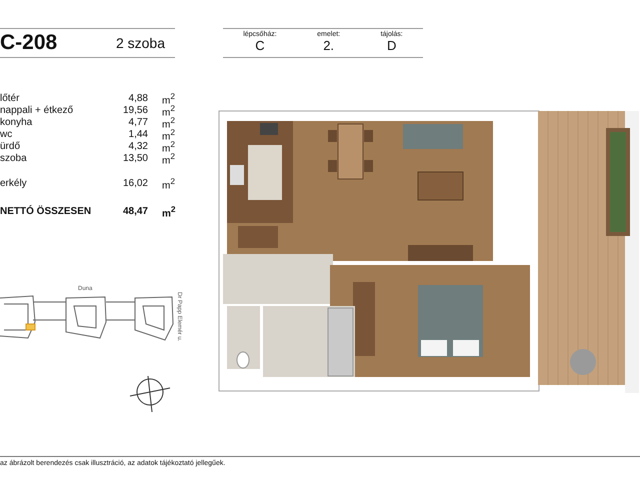 Image resolution: width=640 pixels, height=480 pixels. Describe the element at coordinates (138, 146) in the screenshot. I see `area-value: 4,32` at that location.